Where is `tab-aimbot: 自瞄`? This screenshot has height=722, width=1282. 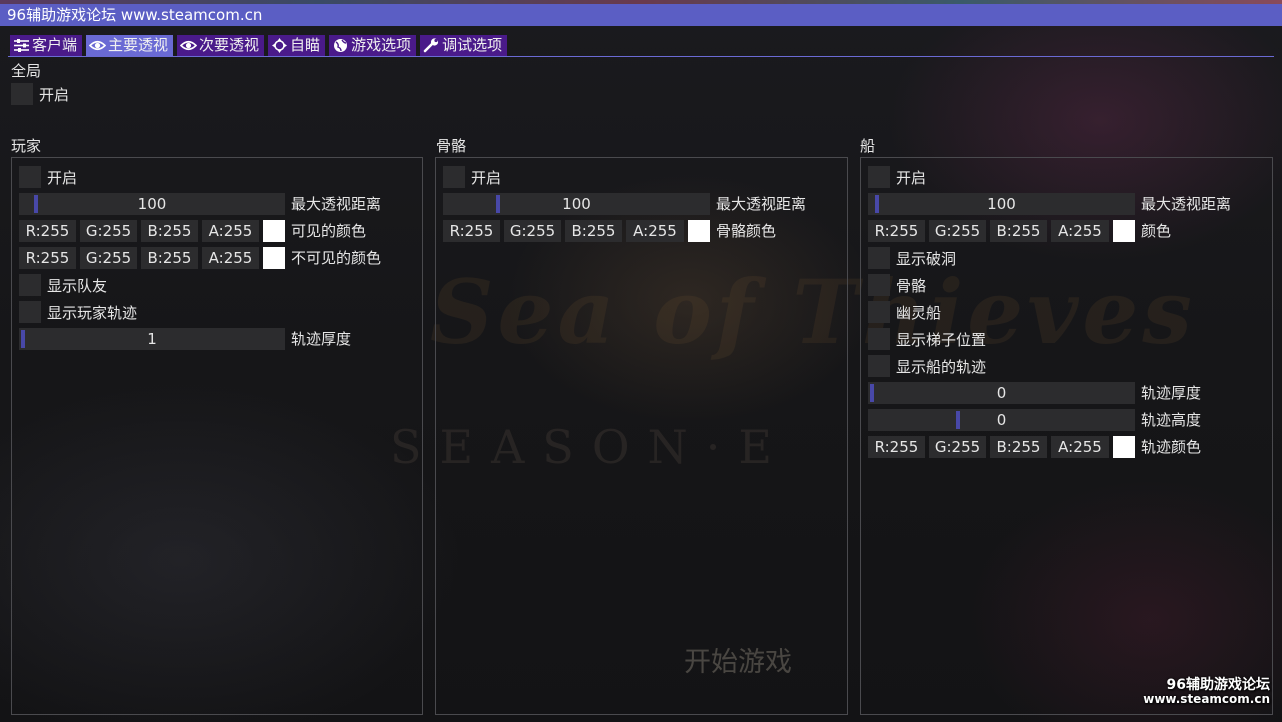
tab-aimbot: 自瞄 is located at coordinates (297, 45).